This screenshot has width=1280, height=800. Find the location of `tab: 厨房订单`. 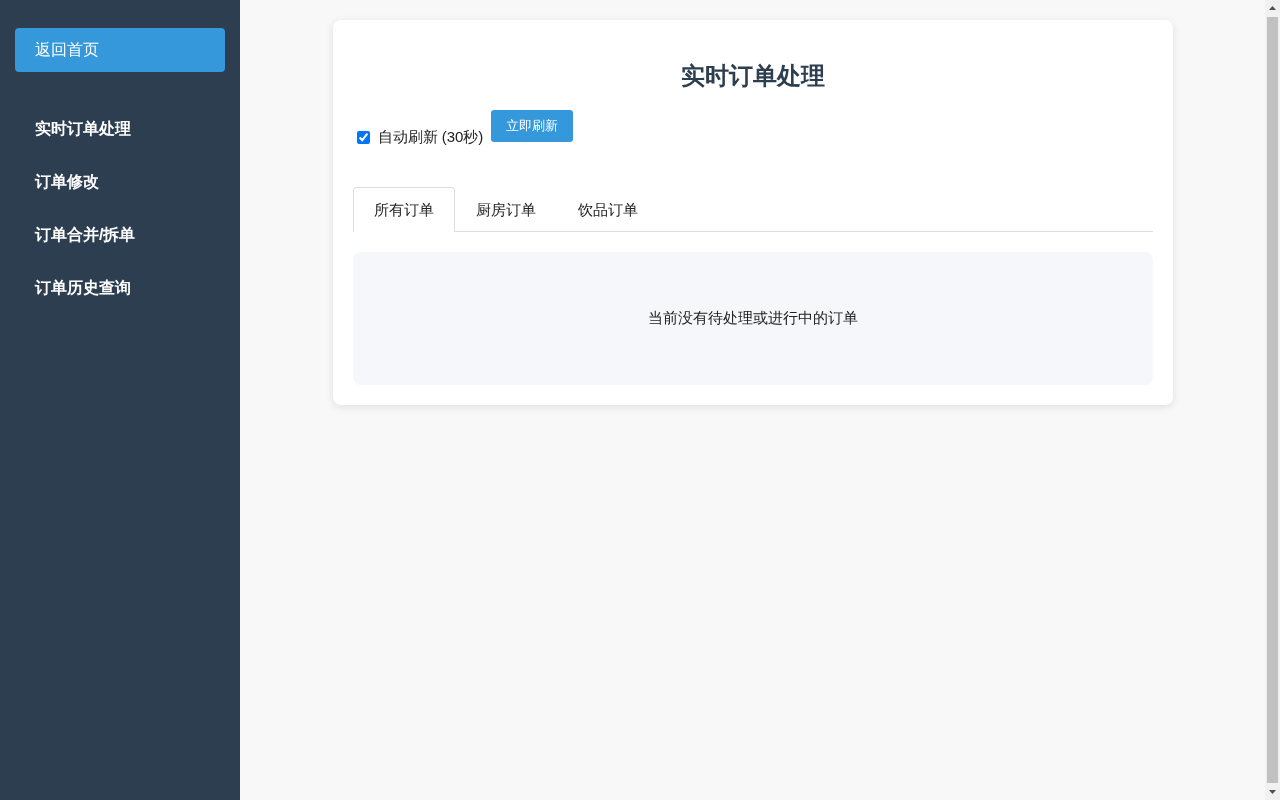

tab: 厨房订单 is located at coordinates (505, 209).